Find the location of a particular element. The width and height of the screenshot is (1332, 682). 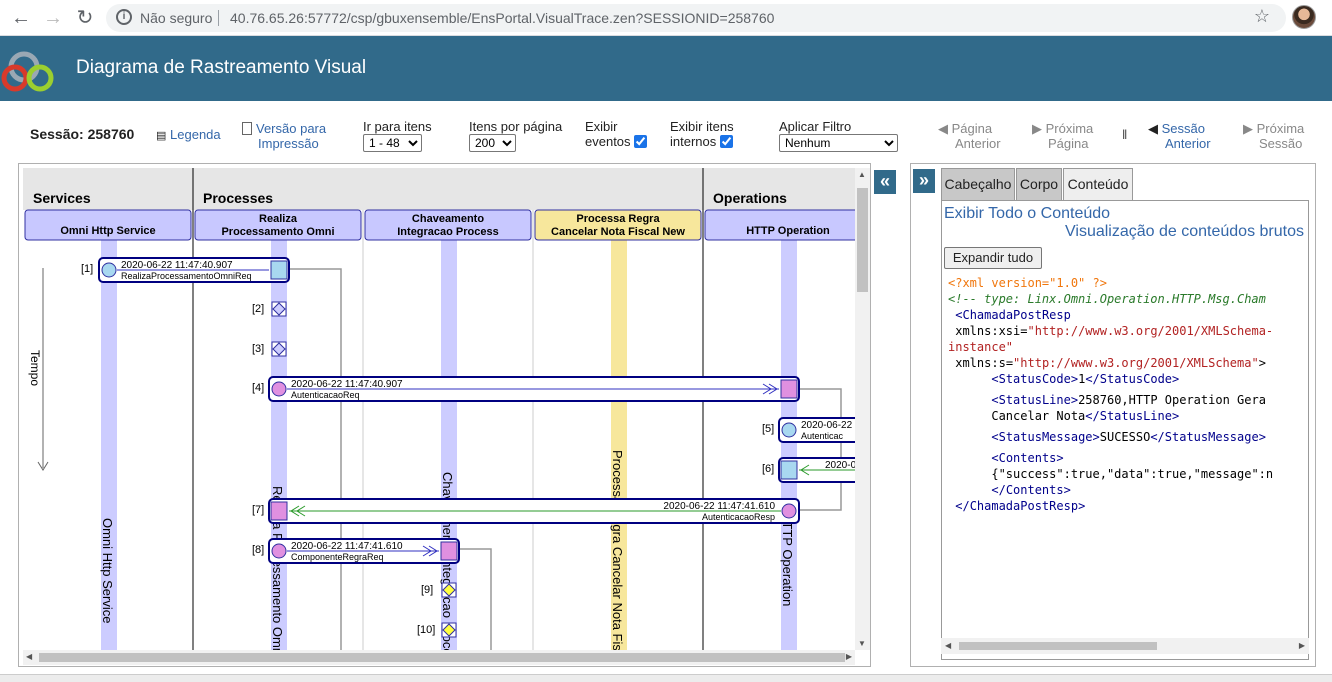

show-events-line1: Exibir is located at coordinates (601, 126).